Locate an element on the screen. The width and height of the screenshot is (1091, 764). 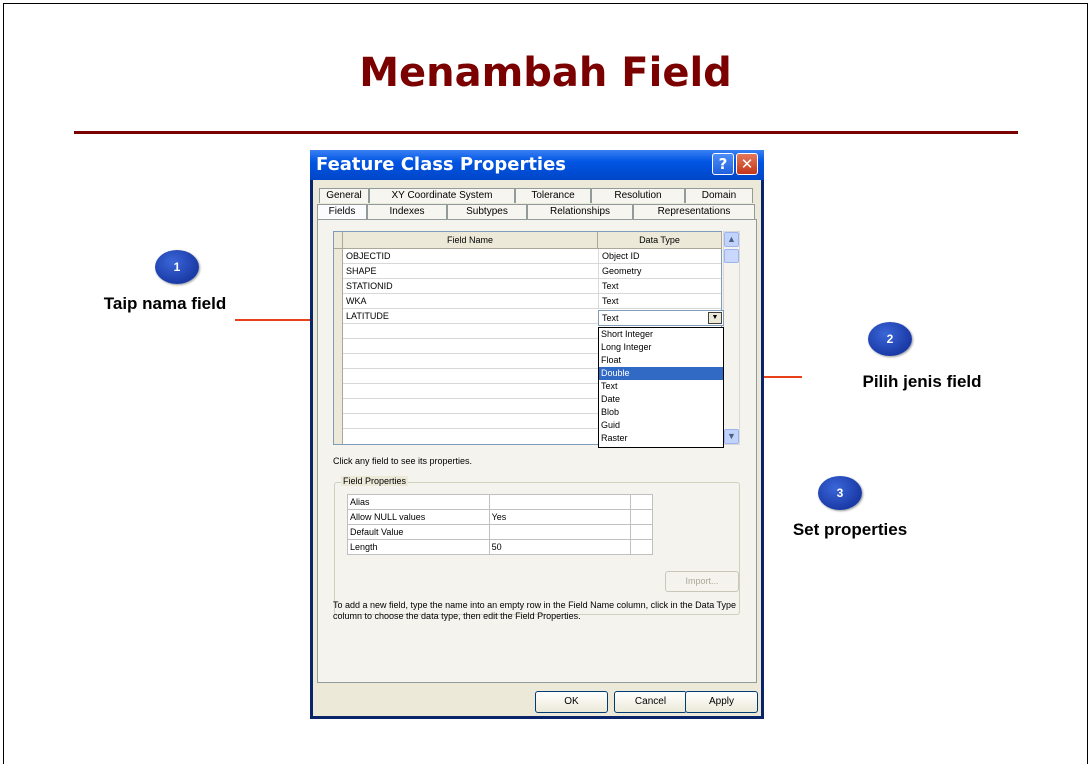
chevron-down-icon: ▼ is located at coordinates (715, 318).